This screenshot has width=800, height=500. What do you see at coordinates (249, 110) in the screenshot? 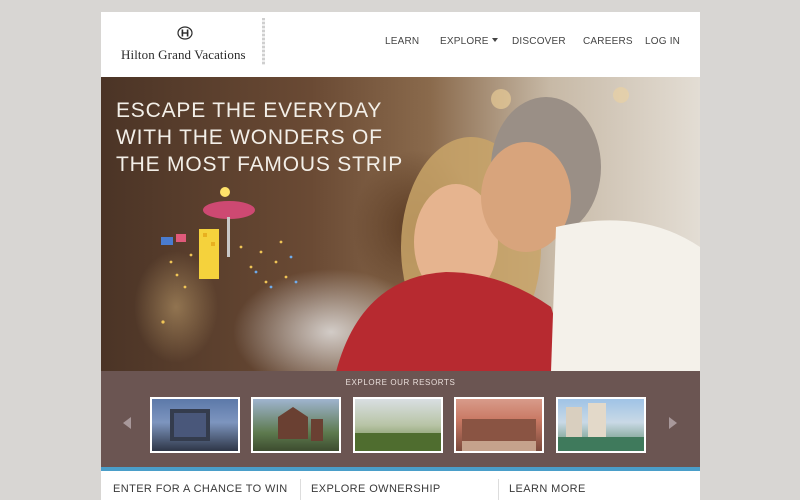
I see `hero-line: ESCAPE THE EVERYDAY` at bounding box center [249, 110].